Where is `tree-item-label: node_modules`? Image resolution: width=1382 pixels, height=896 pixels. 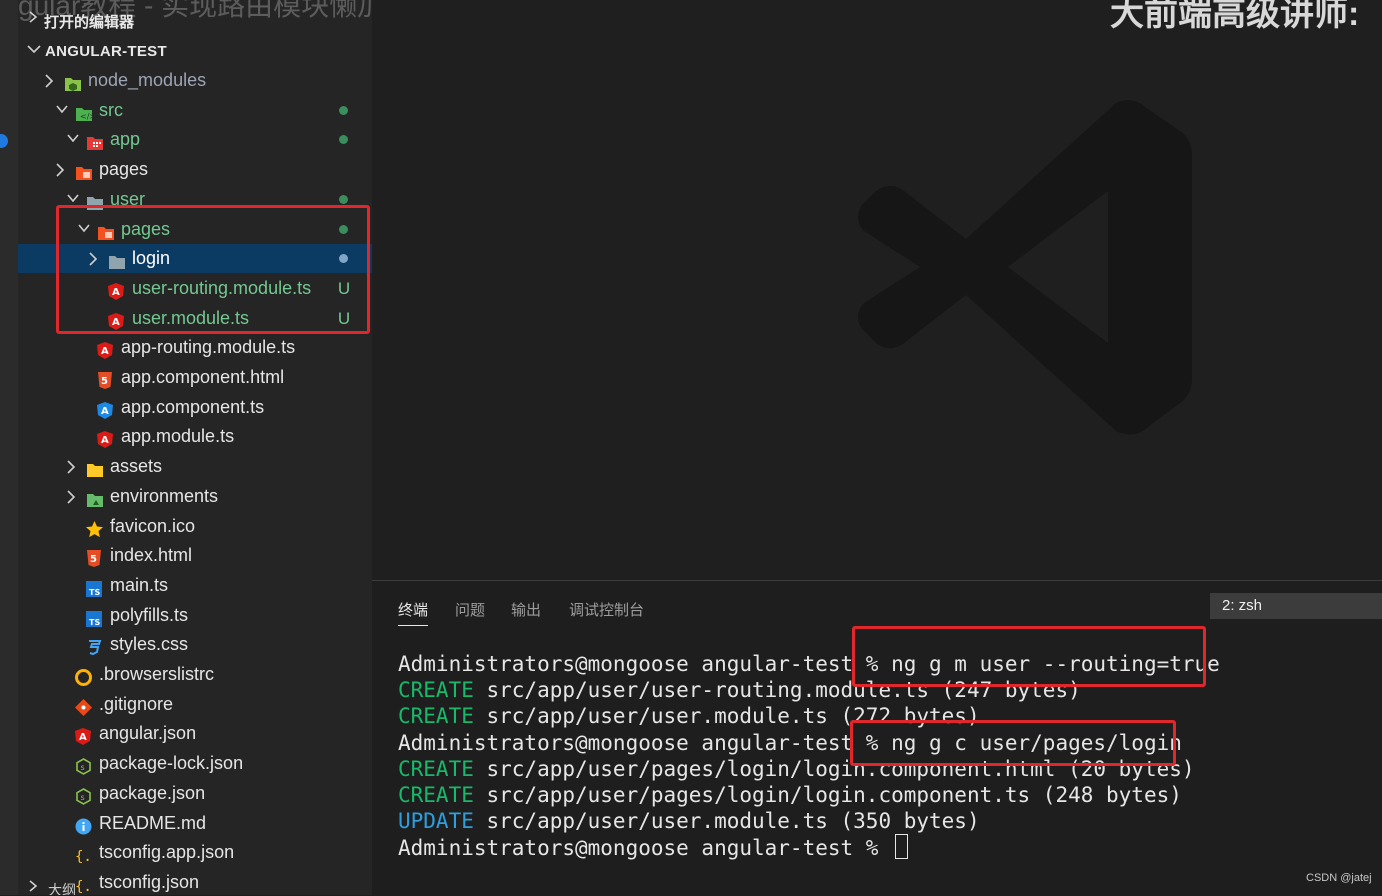 tree-item-label: node_modules is located at coordinates (147, 80).